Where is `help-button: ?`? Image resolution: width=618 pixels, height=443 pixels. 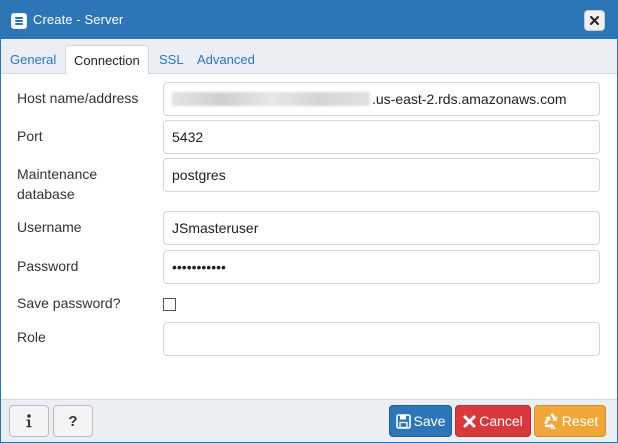
help-button: ? is located at coordinates (73, 421).